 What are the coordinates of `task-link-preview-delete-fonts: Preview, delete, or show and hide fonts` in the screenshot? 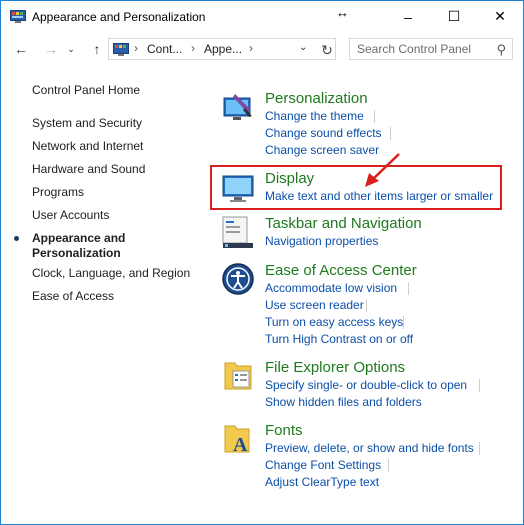 It's located at (369, 448).